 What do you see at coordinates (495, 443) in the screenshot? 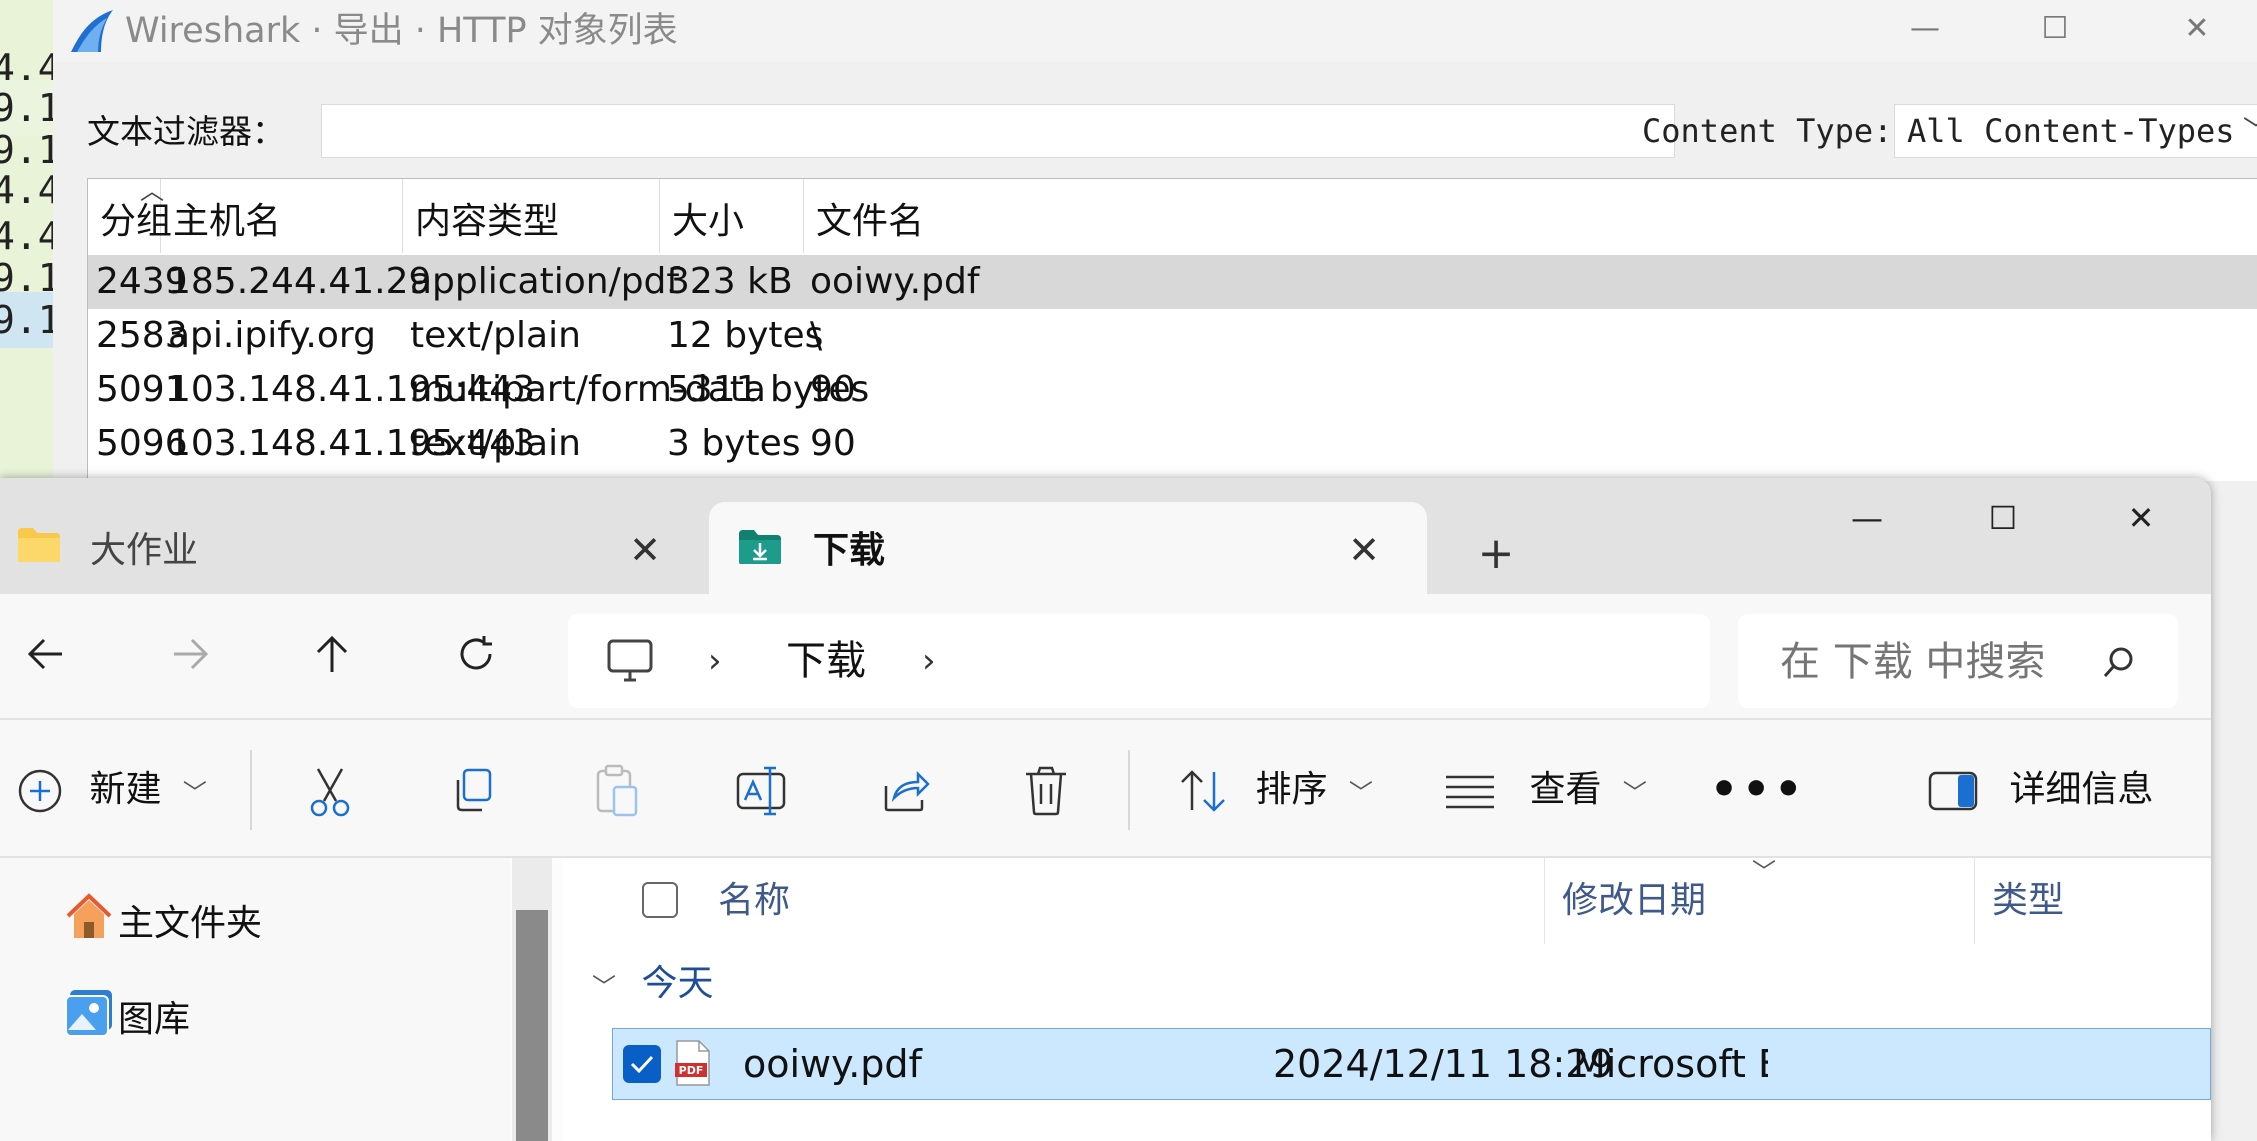
I see `cell-content-type: text/plain` at bounding box center [495, 443].